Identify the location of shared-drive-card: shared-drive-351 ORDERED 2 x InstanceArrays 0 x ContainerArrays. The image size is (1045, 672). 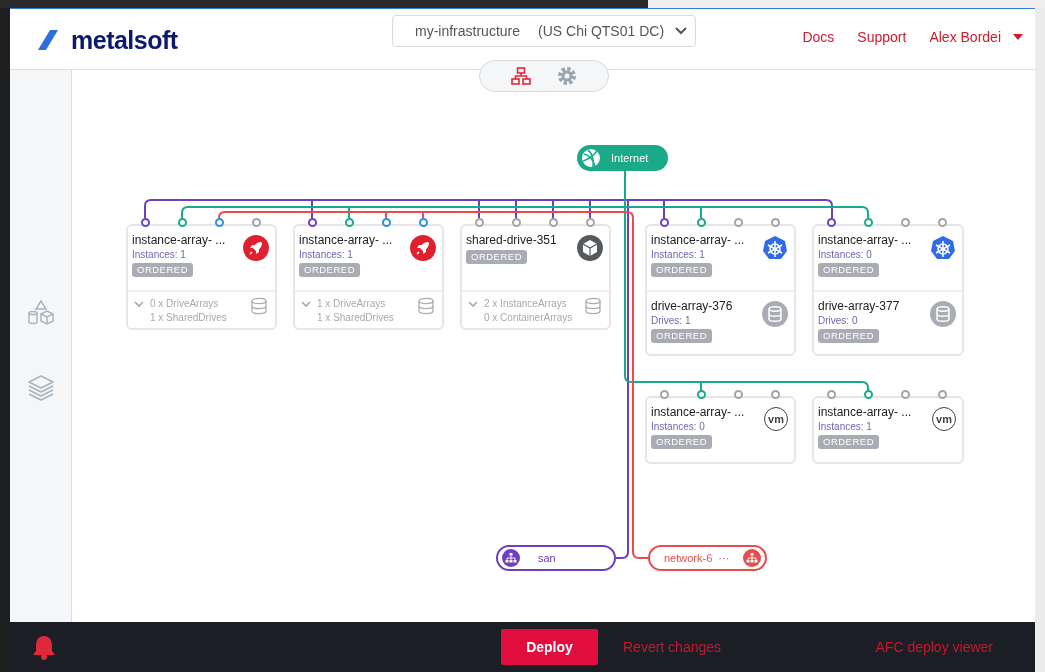
(535, 277).